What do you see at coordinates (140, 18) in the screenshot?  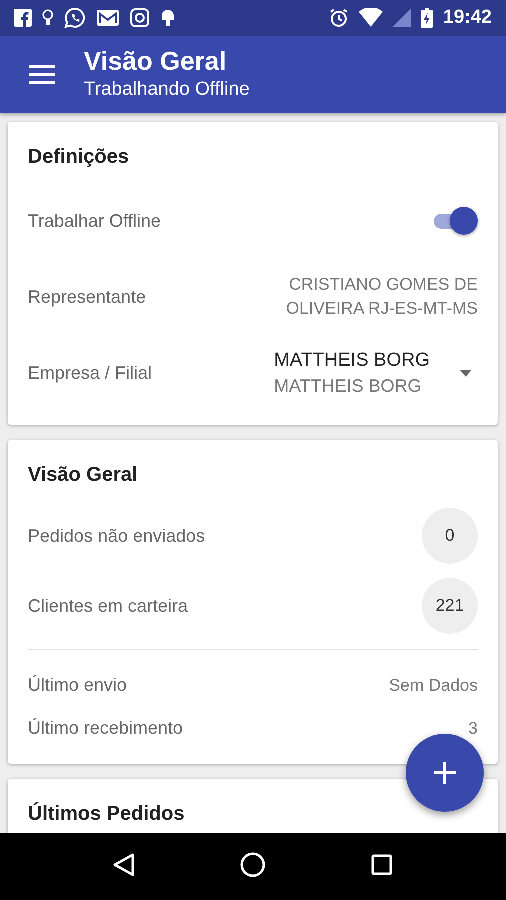 I see `camera-icon` at bounding box center [140, 18].